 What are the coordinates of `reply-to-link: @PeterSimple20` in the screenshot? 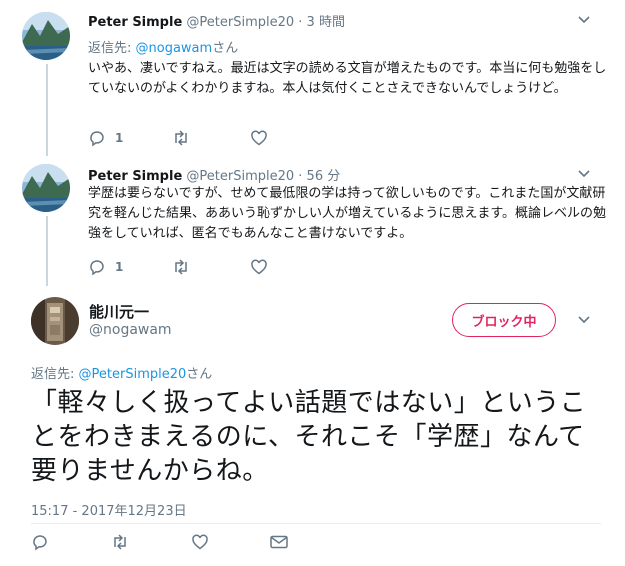 It's located at (133, 374).